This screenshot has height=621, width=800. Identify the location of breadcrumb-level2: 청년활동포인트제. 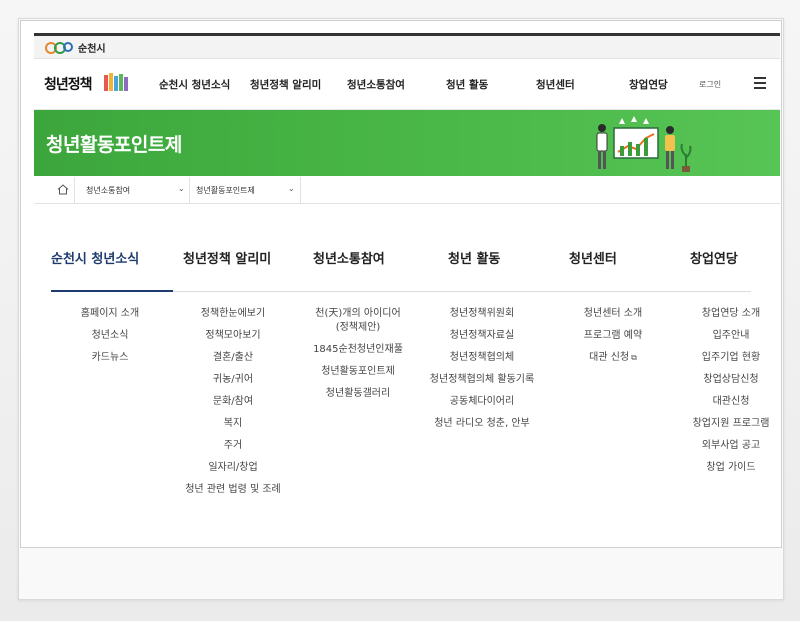
(225, 190).